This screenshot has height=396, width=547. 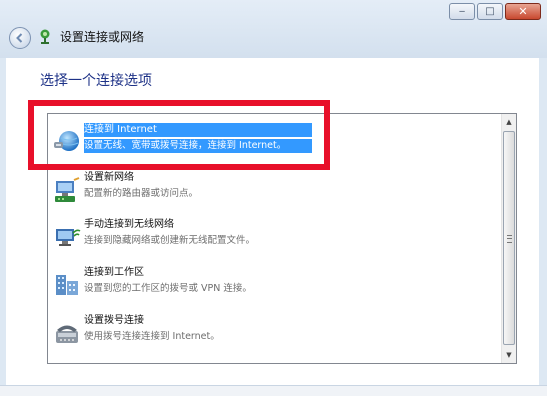 What do you see at coordinates (45, 36) in the screenshot?
I see `network-setup-icon` at bounding box center [45, 36].